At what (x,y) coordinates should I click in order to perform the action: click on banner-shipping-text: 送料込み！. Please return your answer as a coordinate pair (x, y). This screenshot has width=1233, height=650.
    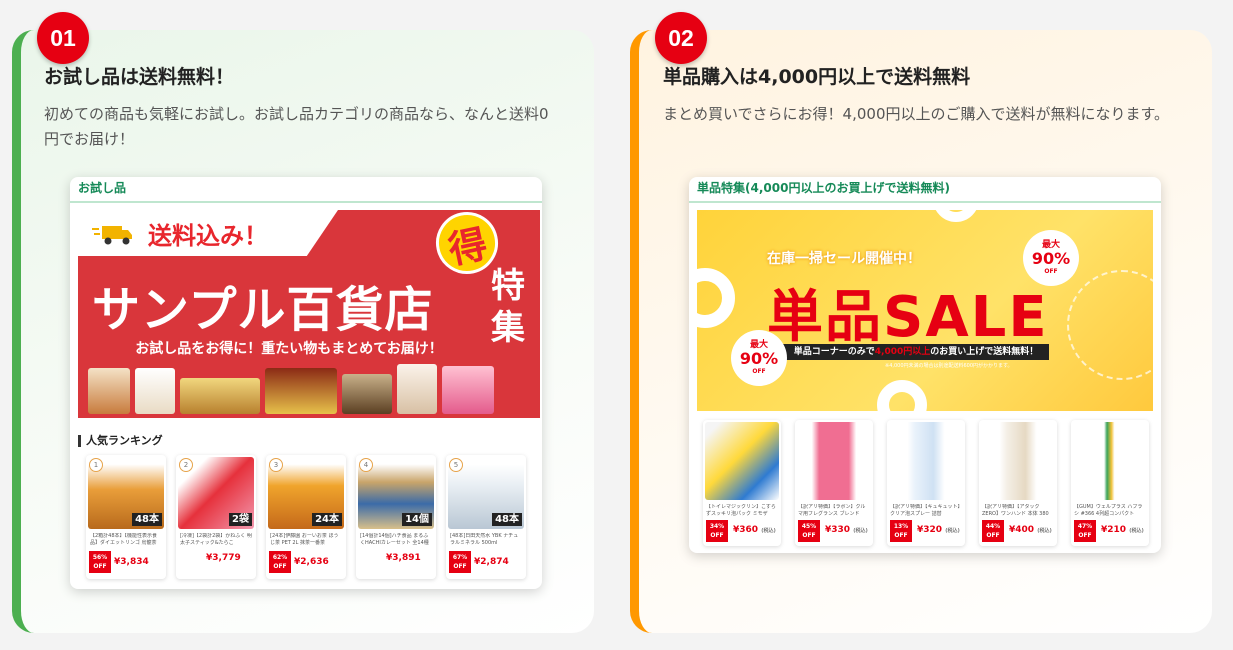
    Looking at the image, I should click on (208, 236).